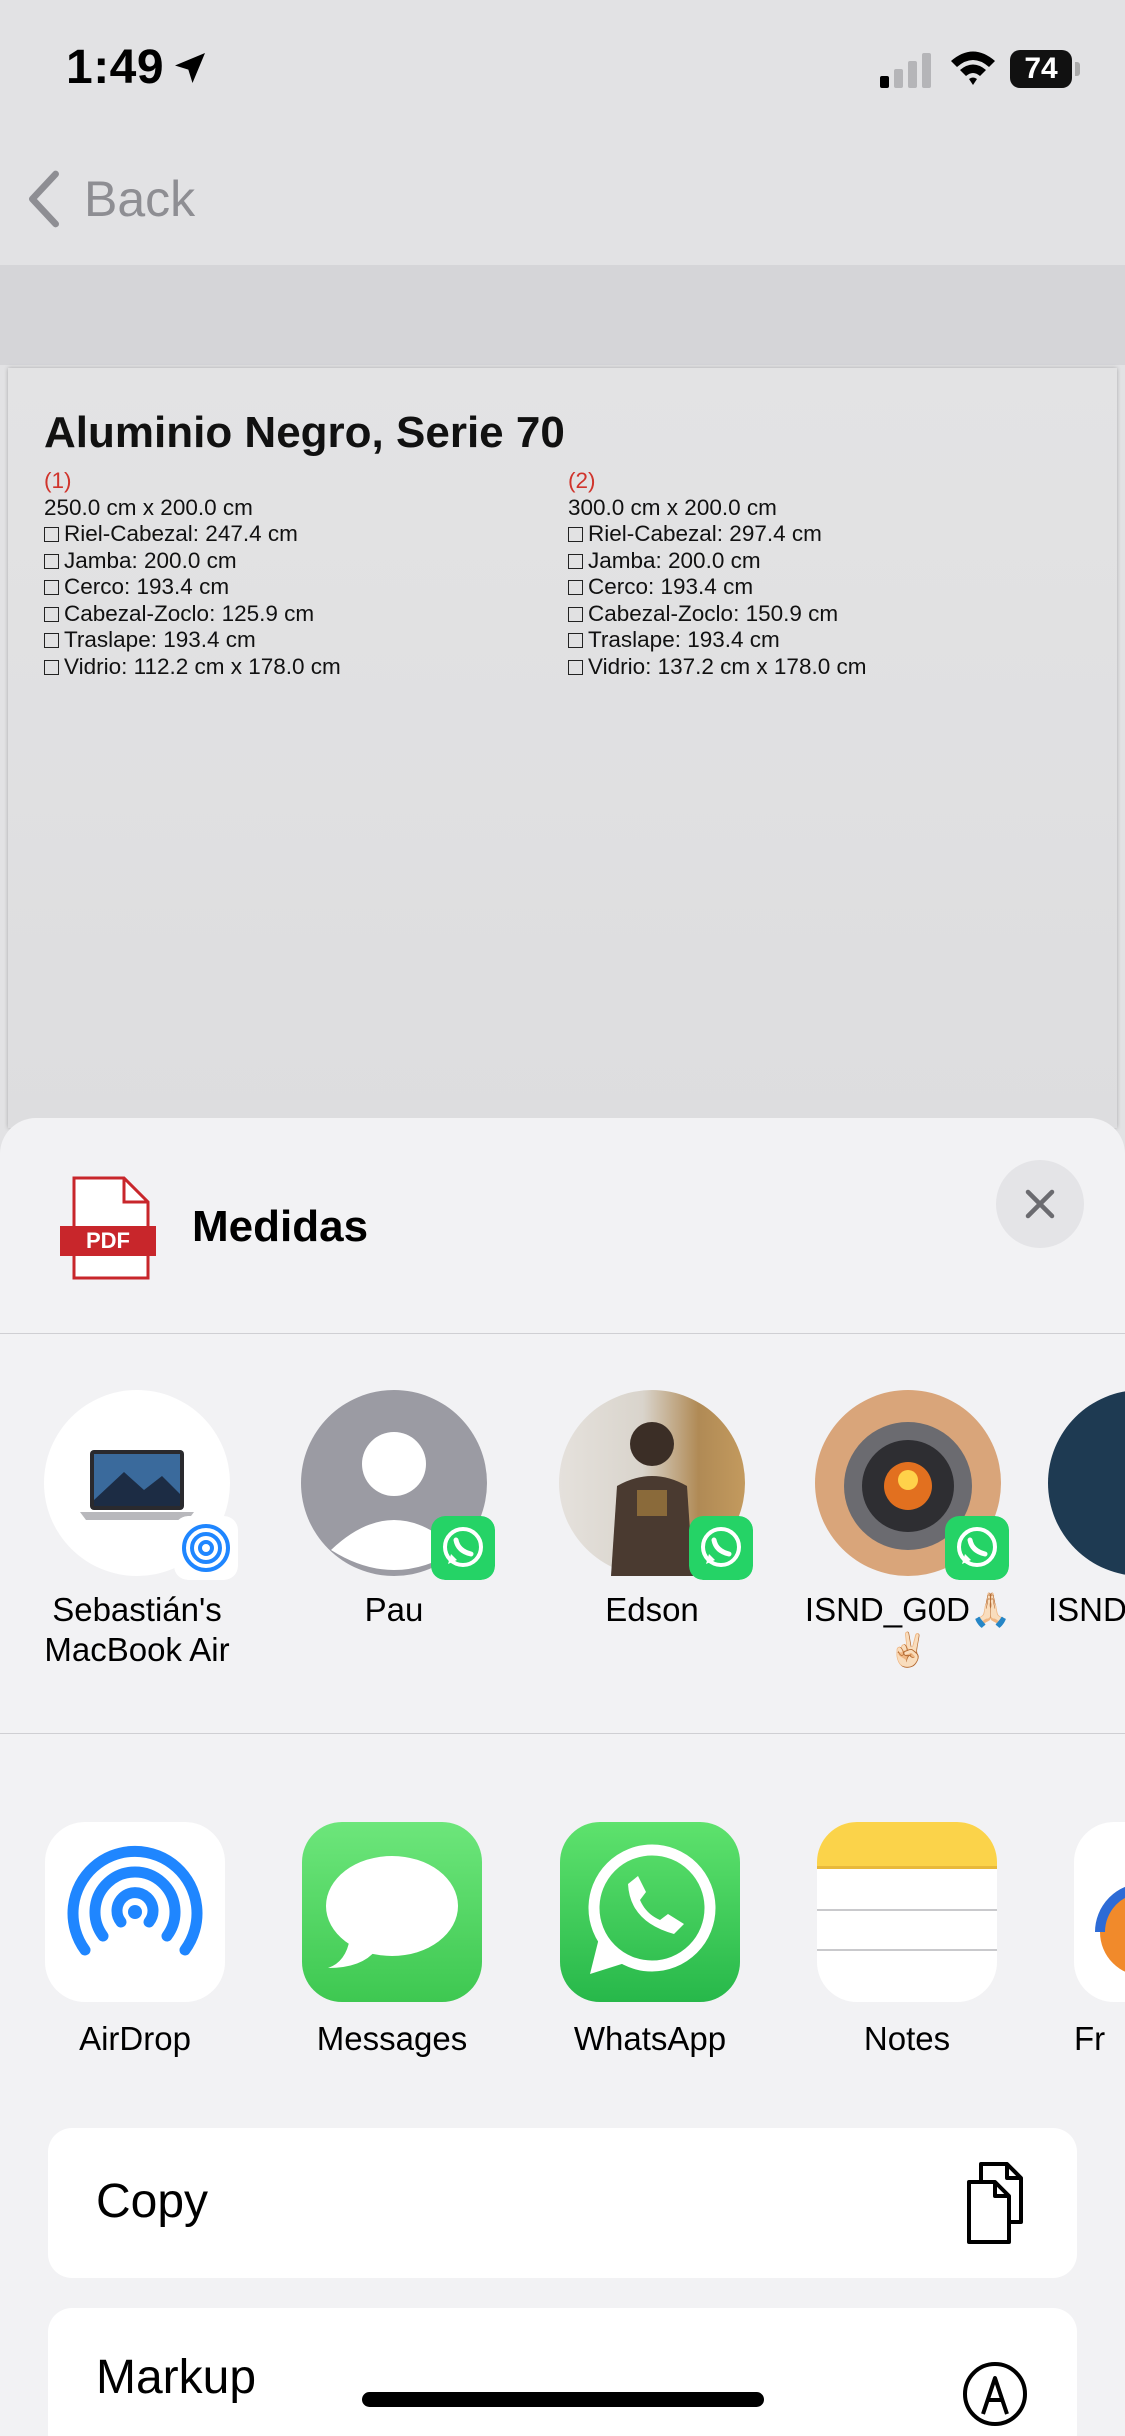 The height and width of the screenshot is (2436, 1125). I want to click on home-indicator, so click(563, 2399).